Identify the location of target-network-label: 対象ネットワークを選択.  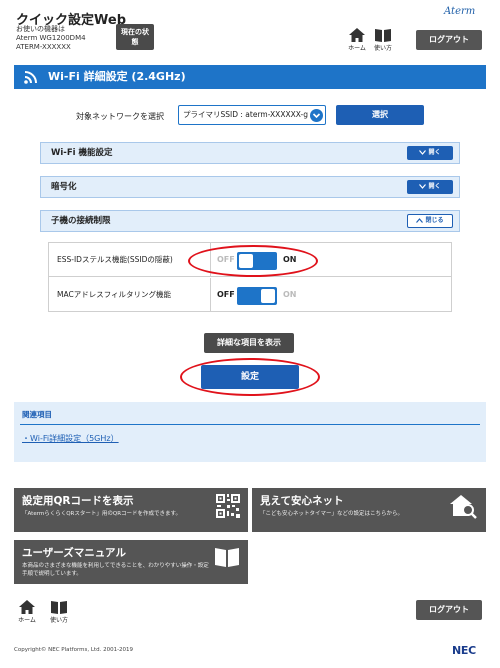
(120, 116).